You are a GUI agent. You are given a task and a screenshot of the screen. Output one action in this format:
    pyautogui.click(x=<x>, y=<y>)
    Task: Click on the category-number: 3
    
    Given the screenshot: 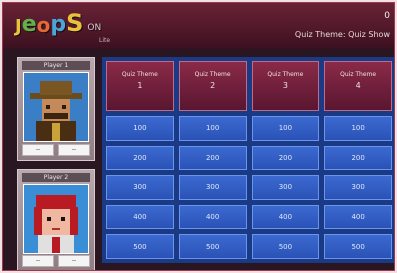 What is the action you would take?
    pyautogui.click(x=285, y=85)
    